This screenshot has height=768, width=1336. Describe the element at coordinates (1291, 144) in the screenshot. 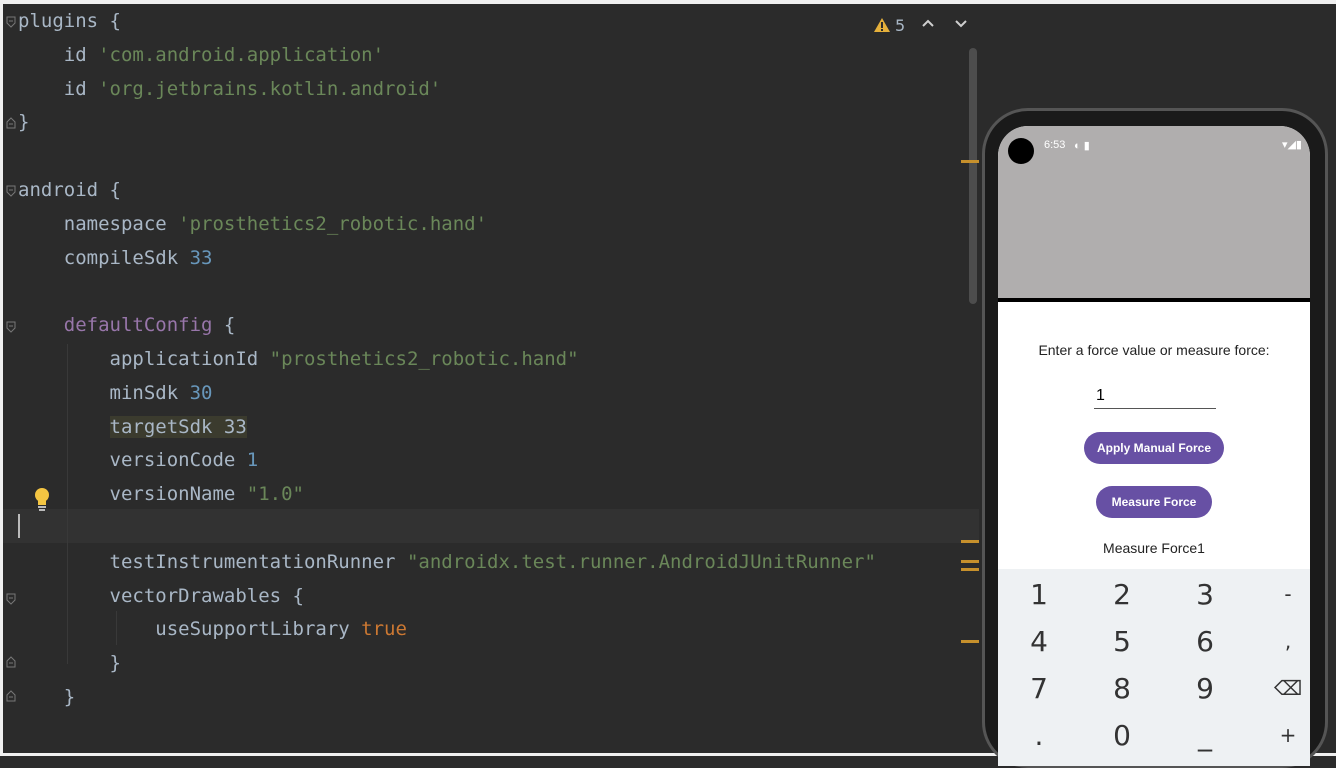

I see `status-icons: ▾◢▮` at that location.